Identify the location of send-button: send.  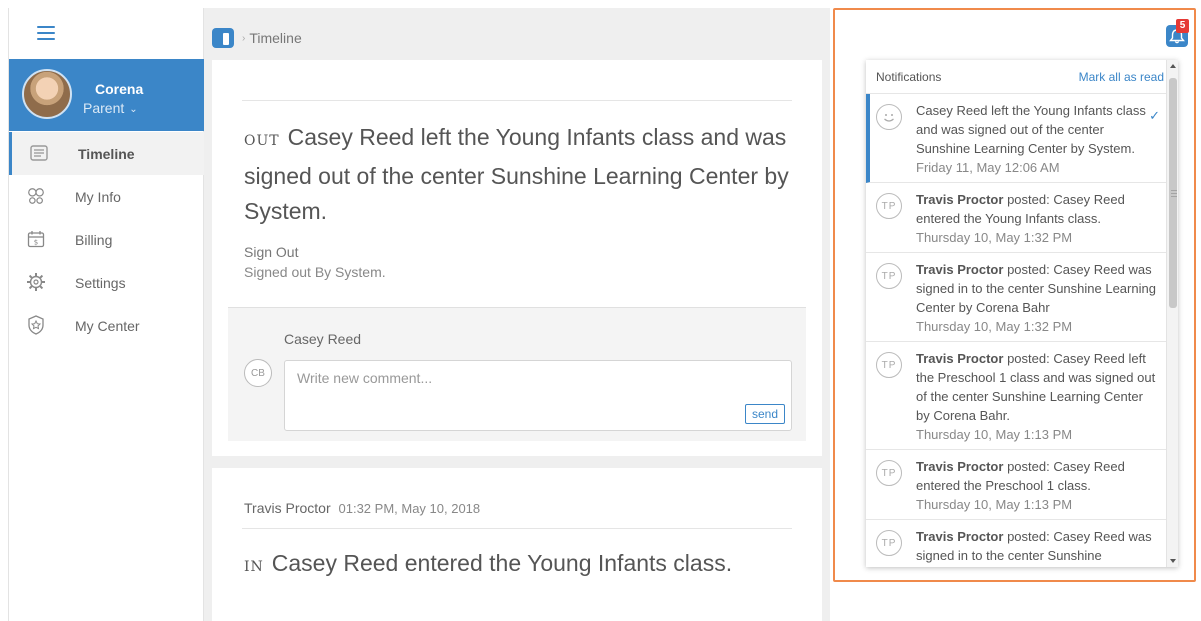
(765, 414).